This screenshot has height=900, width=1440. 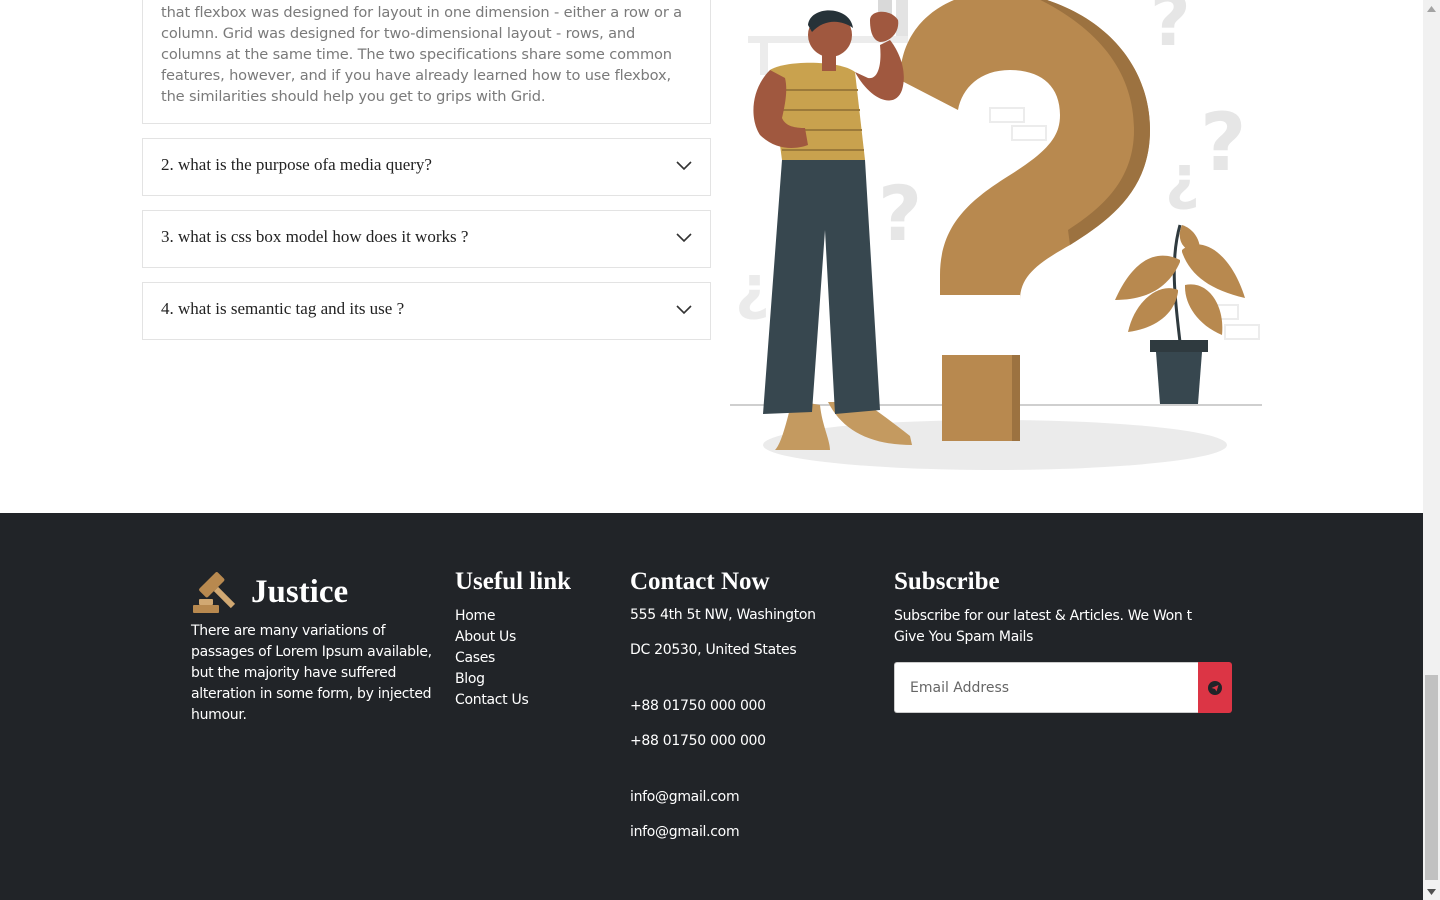 I want to click on subscribe-form, so click(x=1063, y=687).